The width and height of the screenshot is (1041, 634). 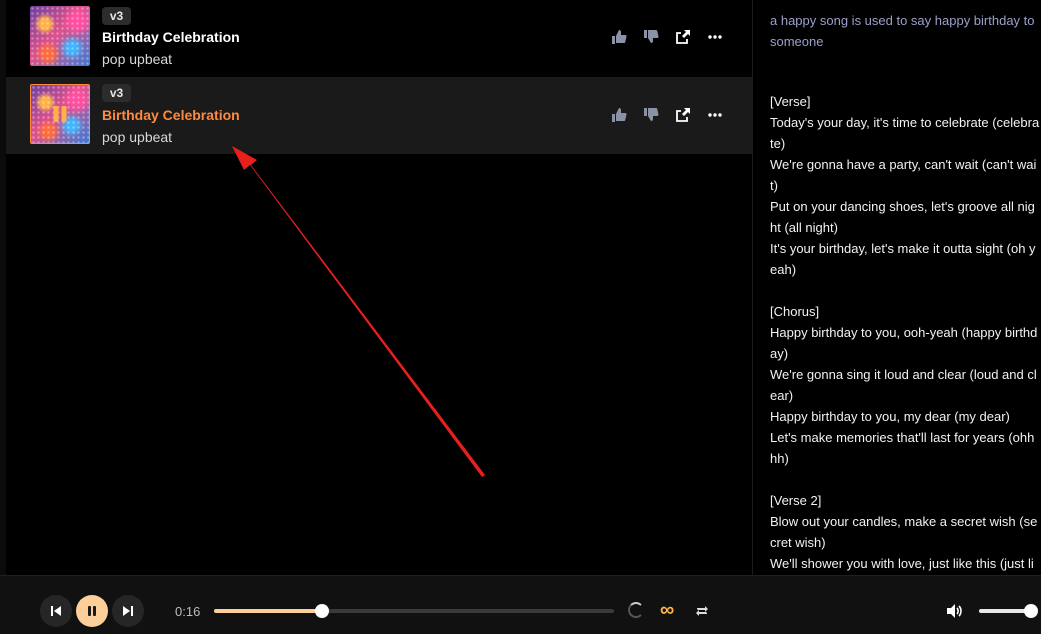 I want to click on player-bar: 0:16 ∞, so click(x=520, y=604).